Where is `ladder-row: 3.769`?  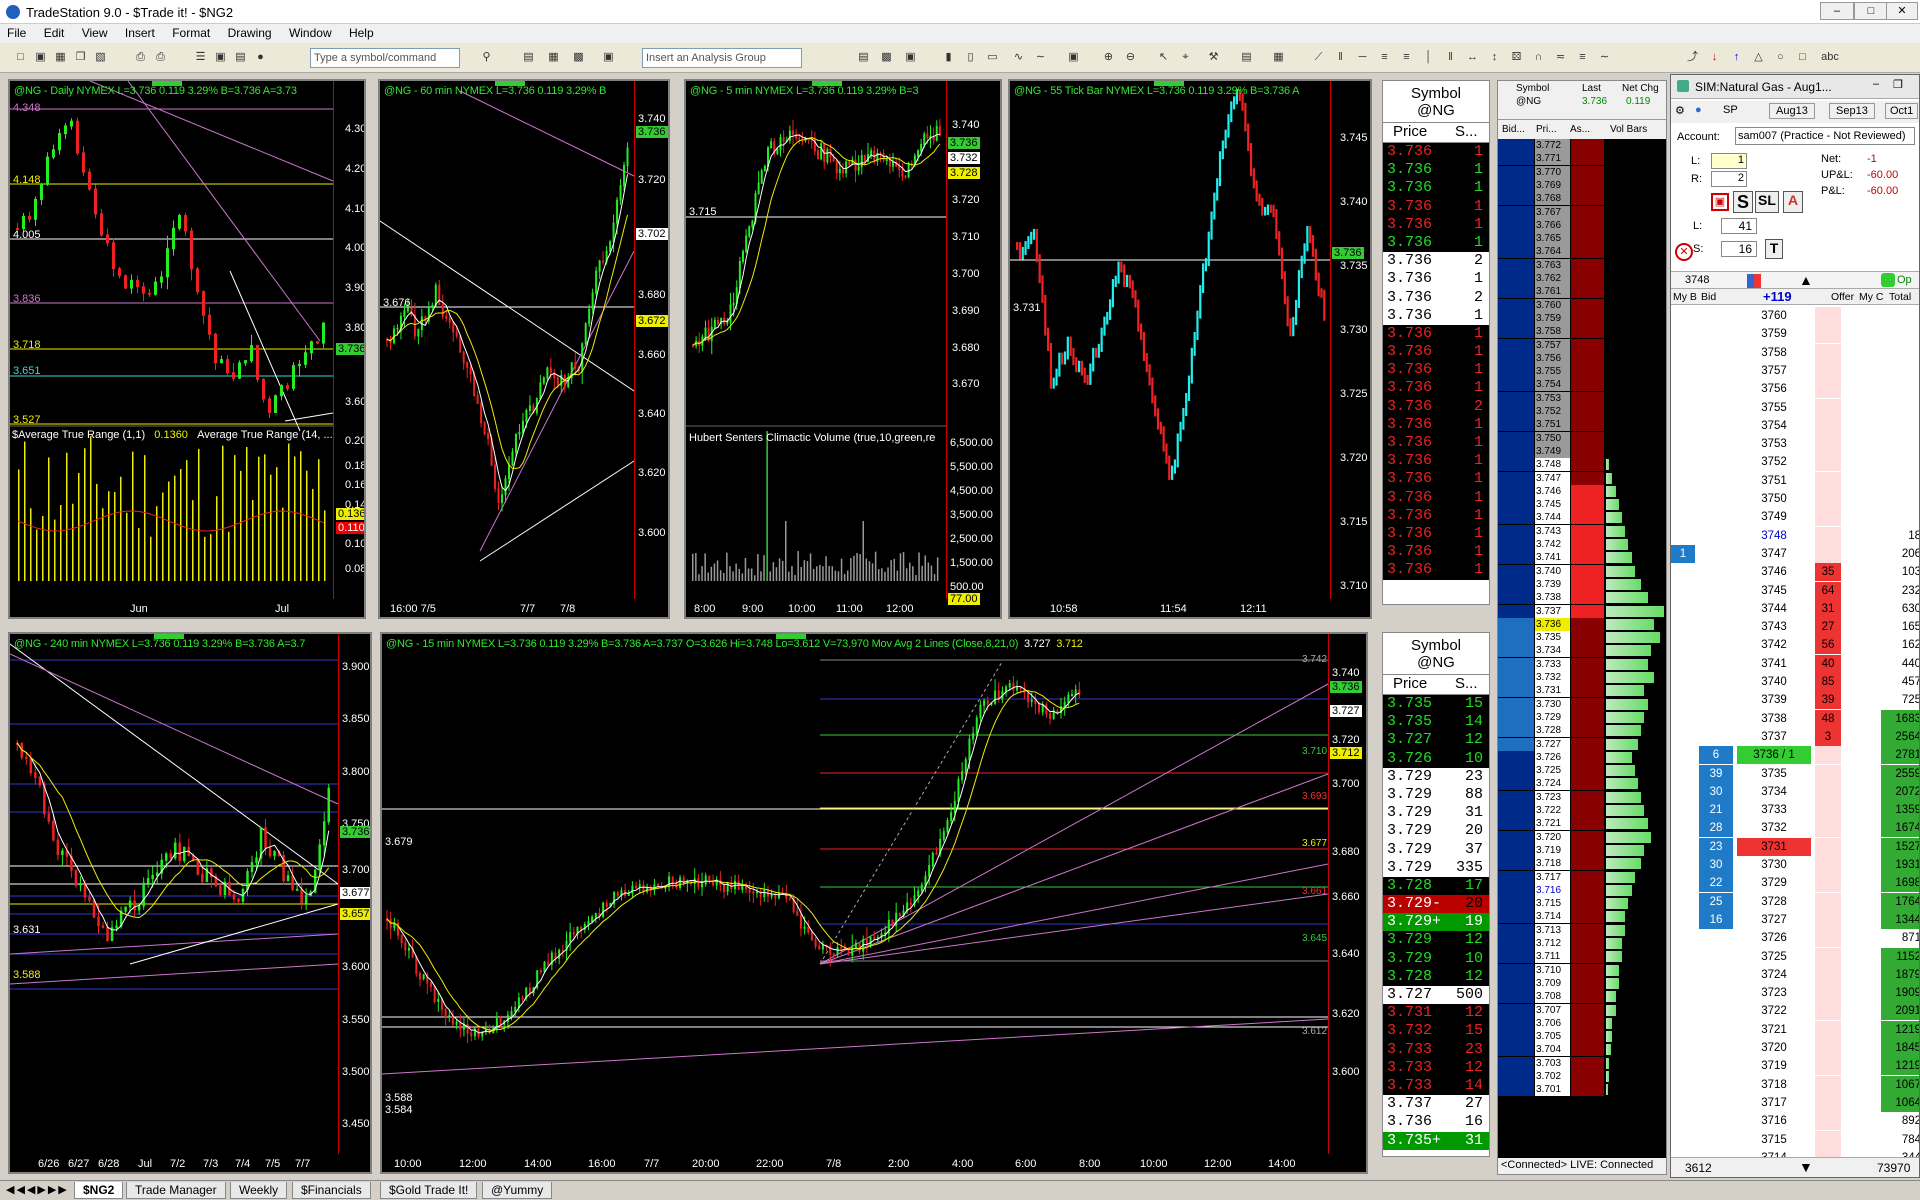 ladder-row: 3.769 is located at coordinates (1582, 185).